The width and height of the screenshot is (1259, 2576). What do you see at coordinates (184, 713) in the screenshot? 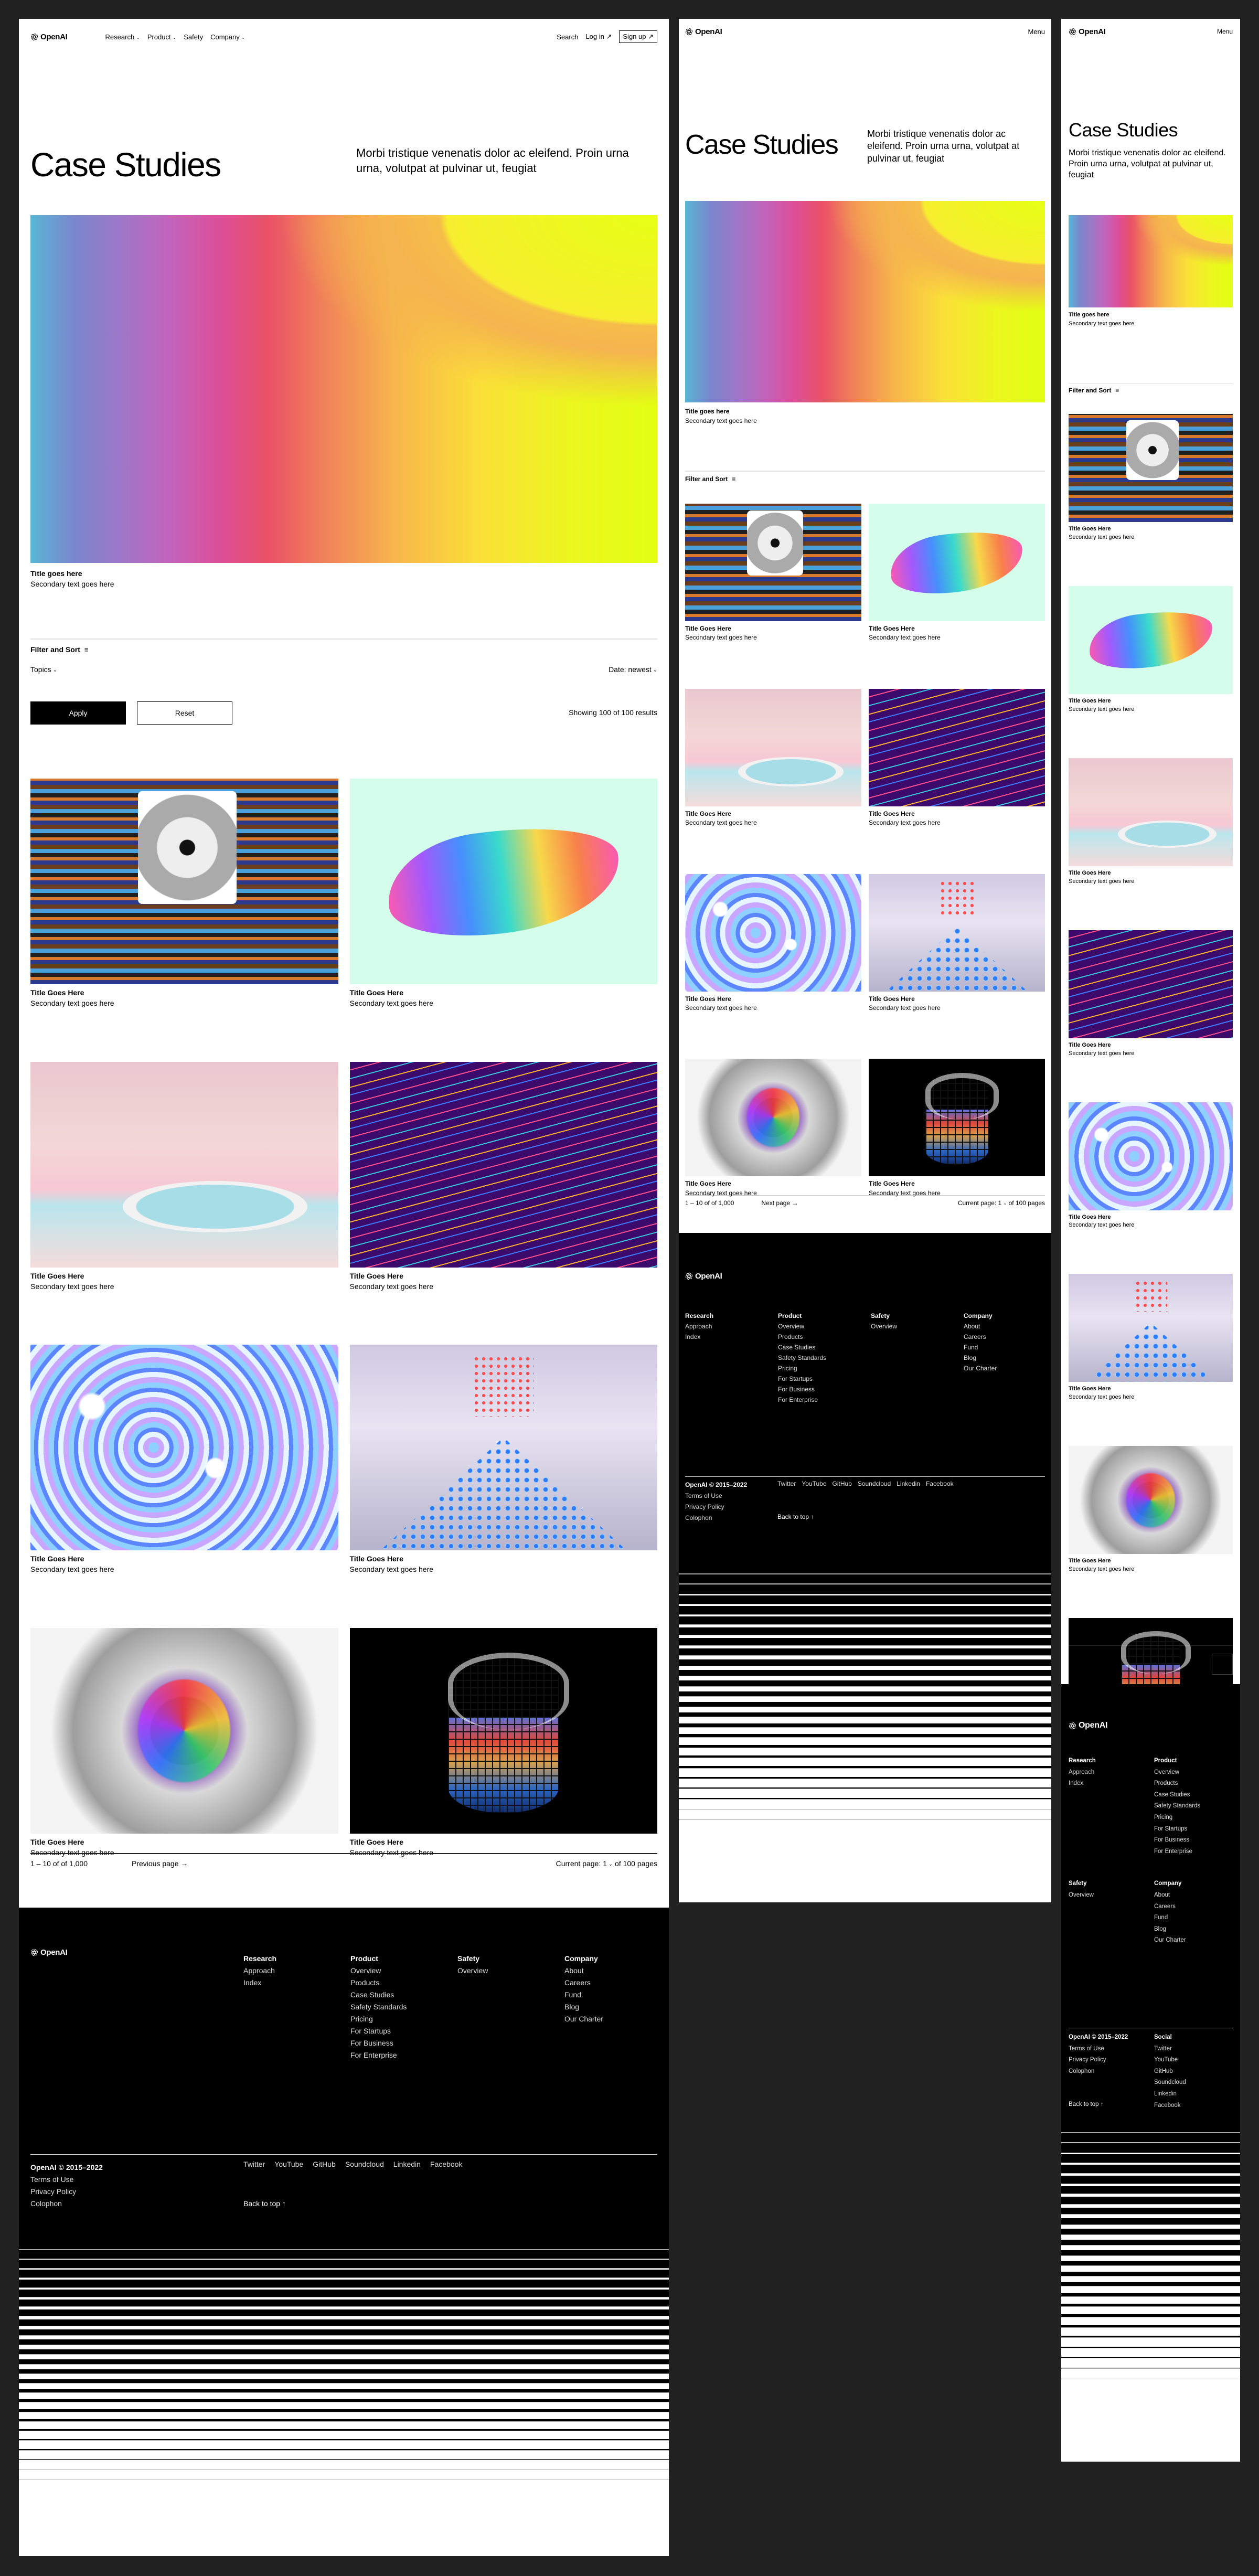
I see `reset-button: Reset` at bounding box center [184, 713].